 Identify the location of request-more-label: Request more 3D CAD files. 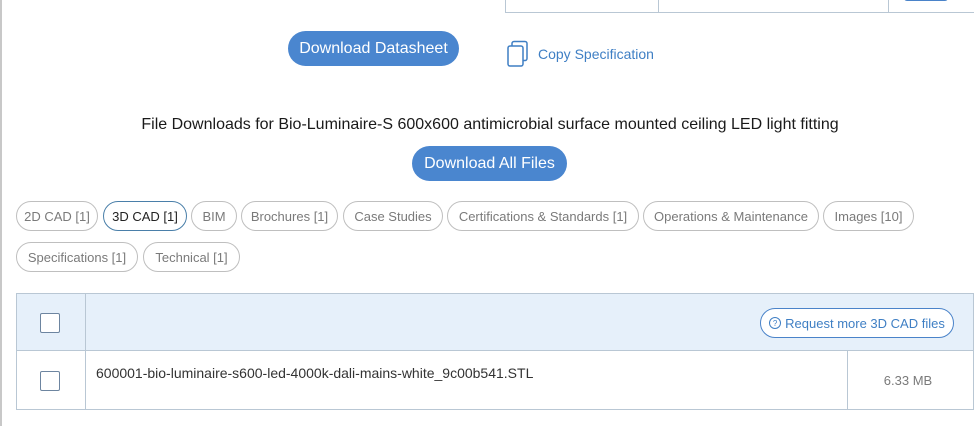
(865, 323).